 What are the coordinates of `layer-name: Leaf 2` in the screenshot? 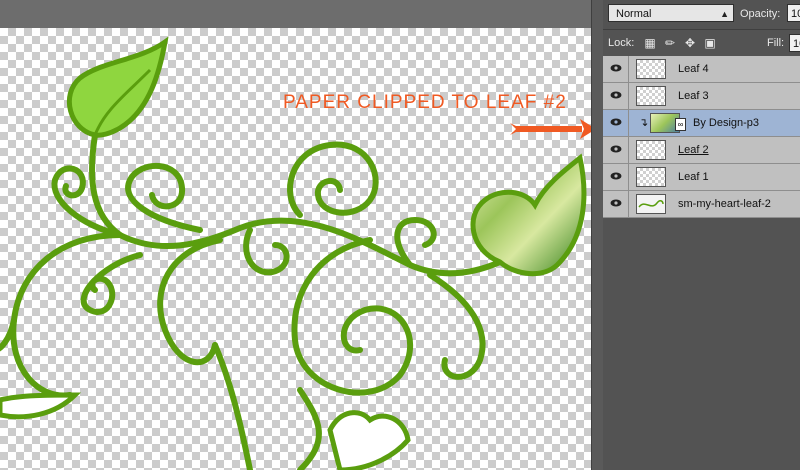 It's located at (693, 150).